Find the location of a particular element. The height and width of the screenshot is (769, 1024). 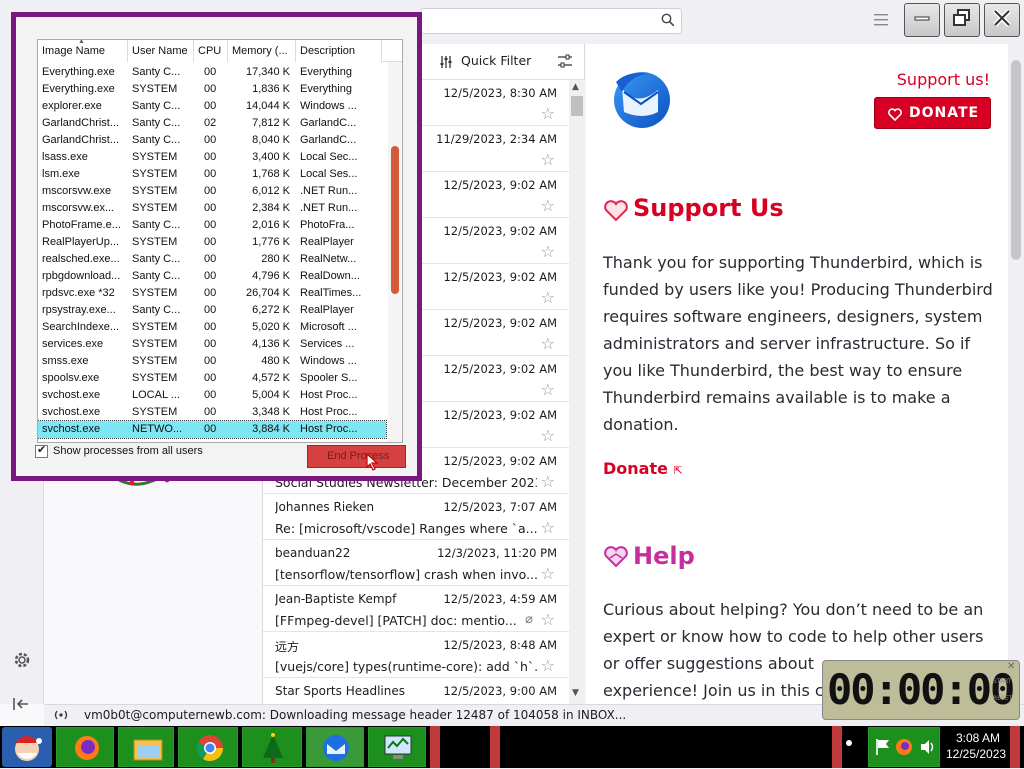

message-scroll-thumb is located at coordinates (1016, 160).